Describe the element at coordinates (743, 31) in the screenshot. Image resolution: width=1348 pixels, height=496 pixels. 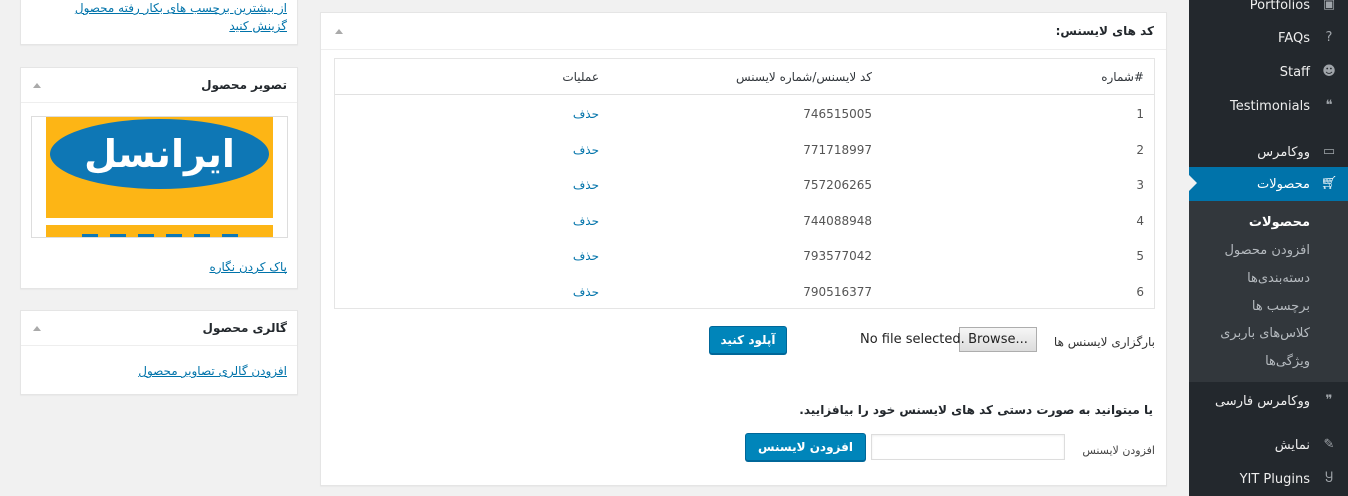
I see `license-codes-header: کد های لایسنس:` at that location.